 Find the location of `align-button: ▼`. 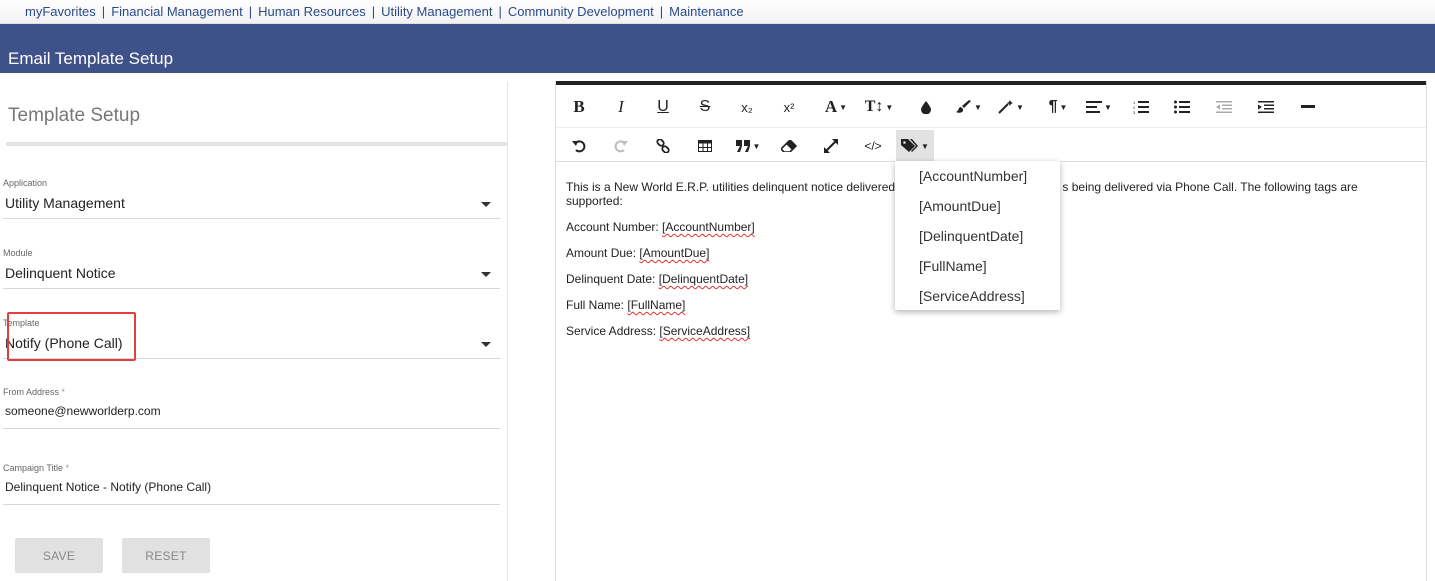

align-button: ▼ is located at coordinates (1099, 107).